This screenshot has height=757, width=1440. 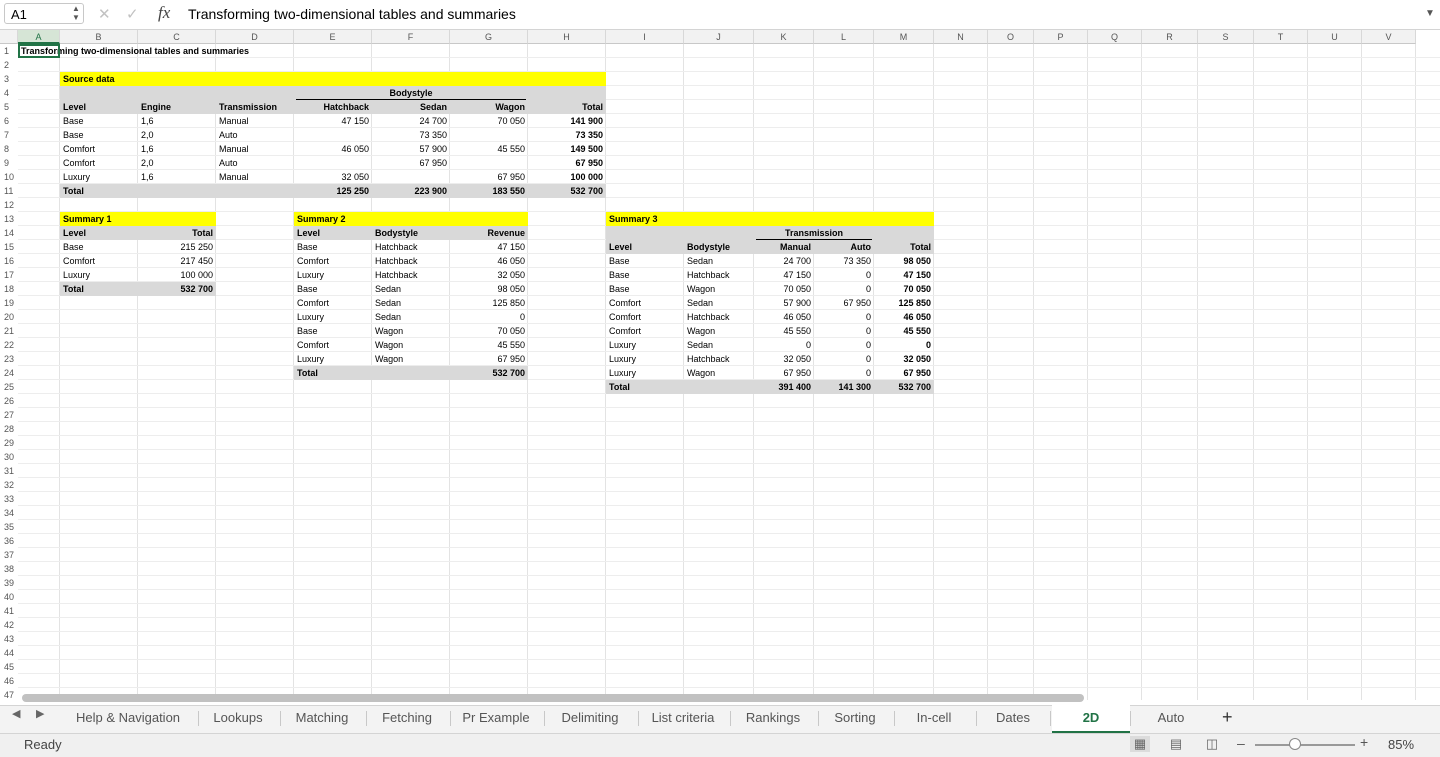 What do you see at coordinates (9, 653) in the screenshot?
I see `row-header-44: 44` at bounding box center [9, 653].